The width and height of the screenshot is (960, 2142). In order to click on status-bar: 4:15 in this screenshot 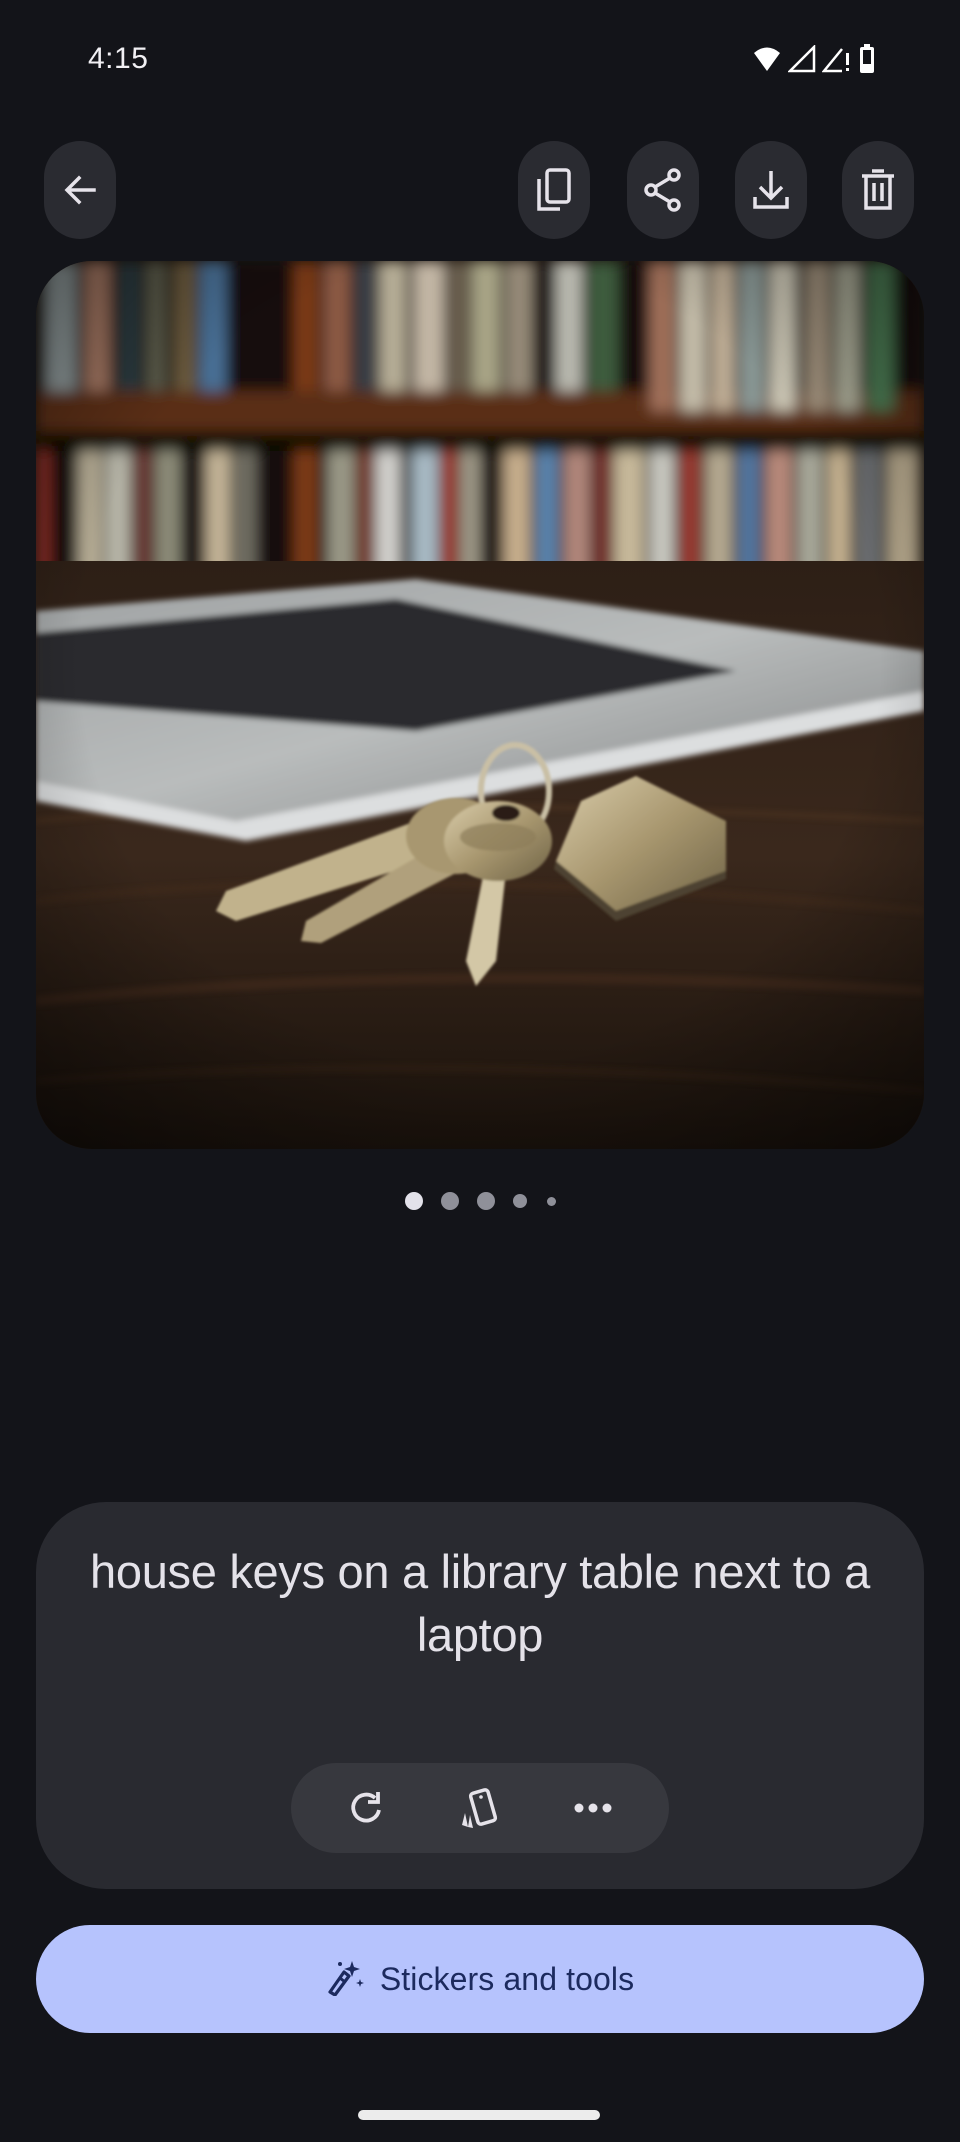, I will do `click(480, 60)`.